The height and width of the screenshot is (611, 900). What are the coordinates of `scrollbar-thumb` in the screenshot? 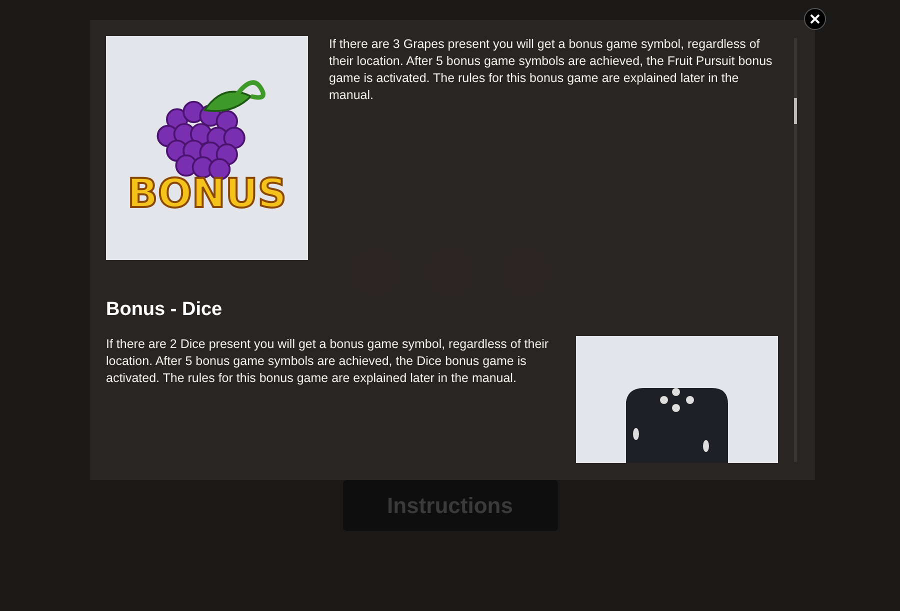 It's located at (795, 111).